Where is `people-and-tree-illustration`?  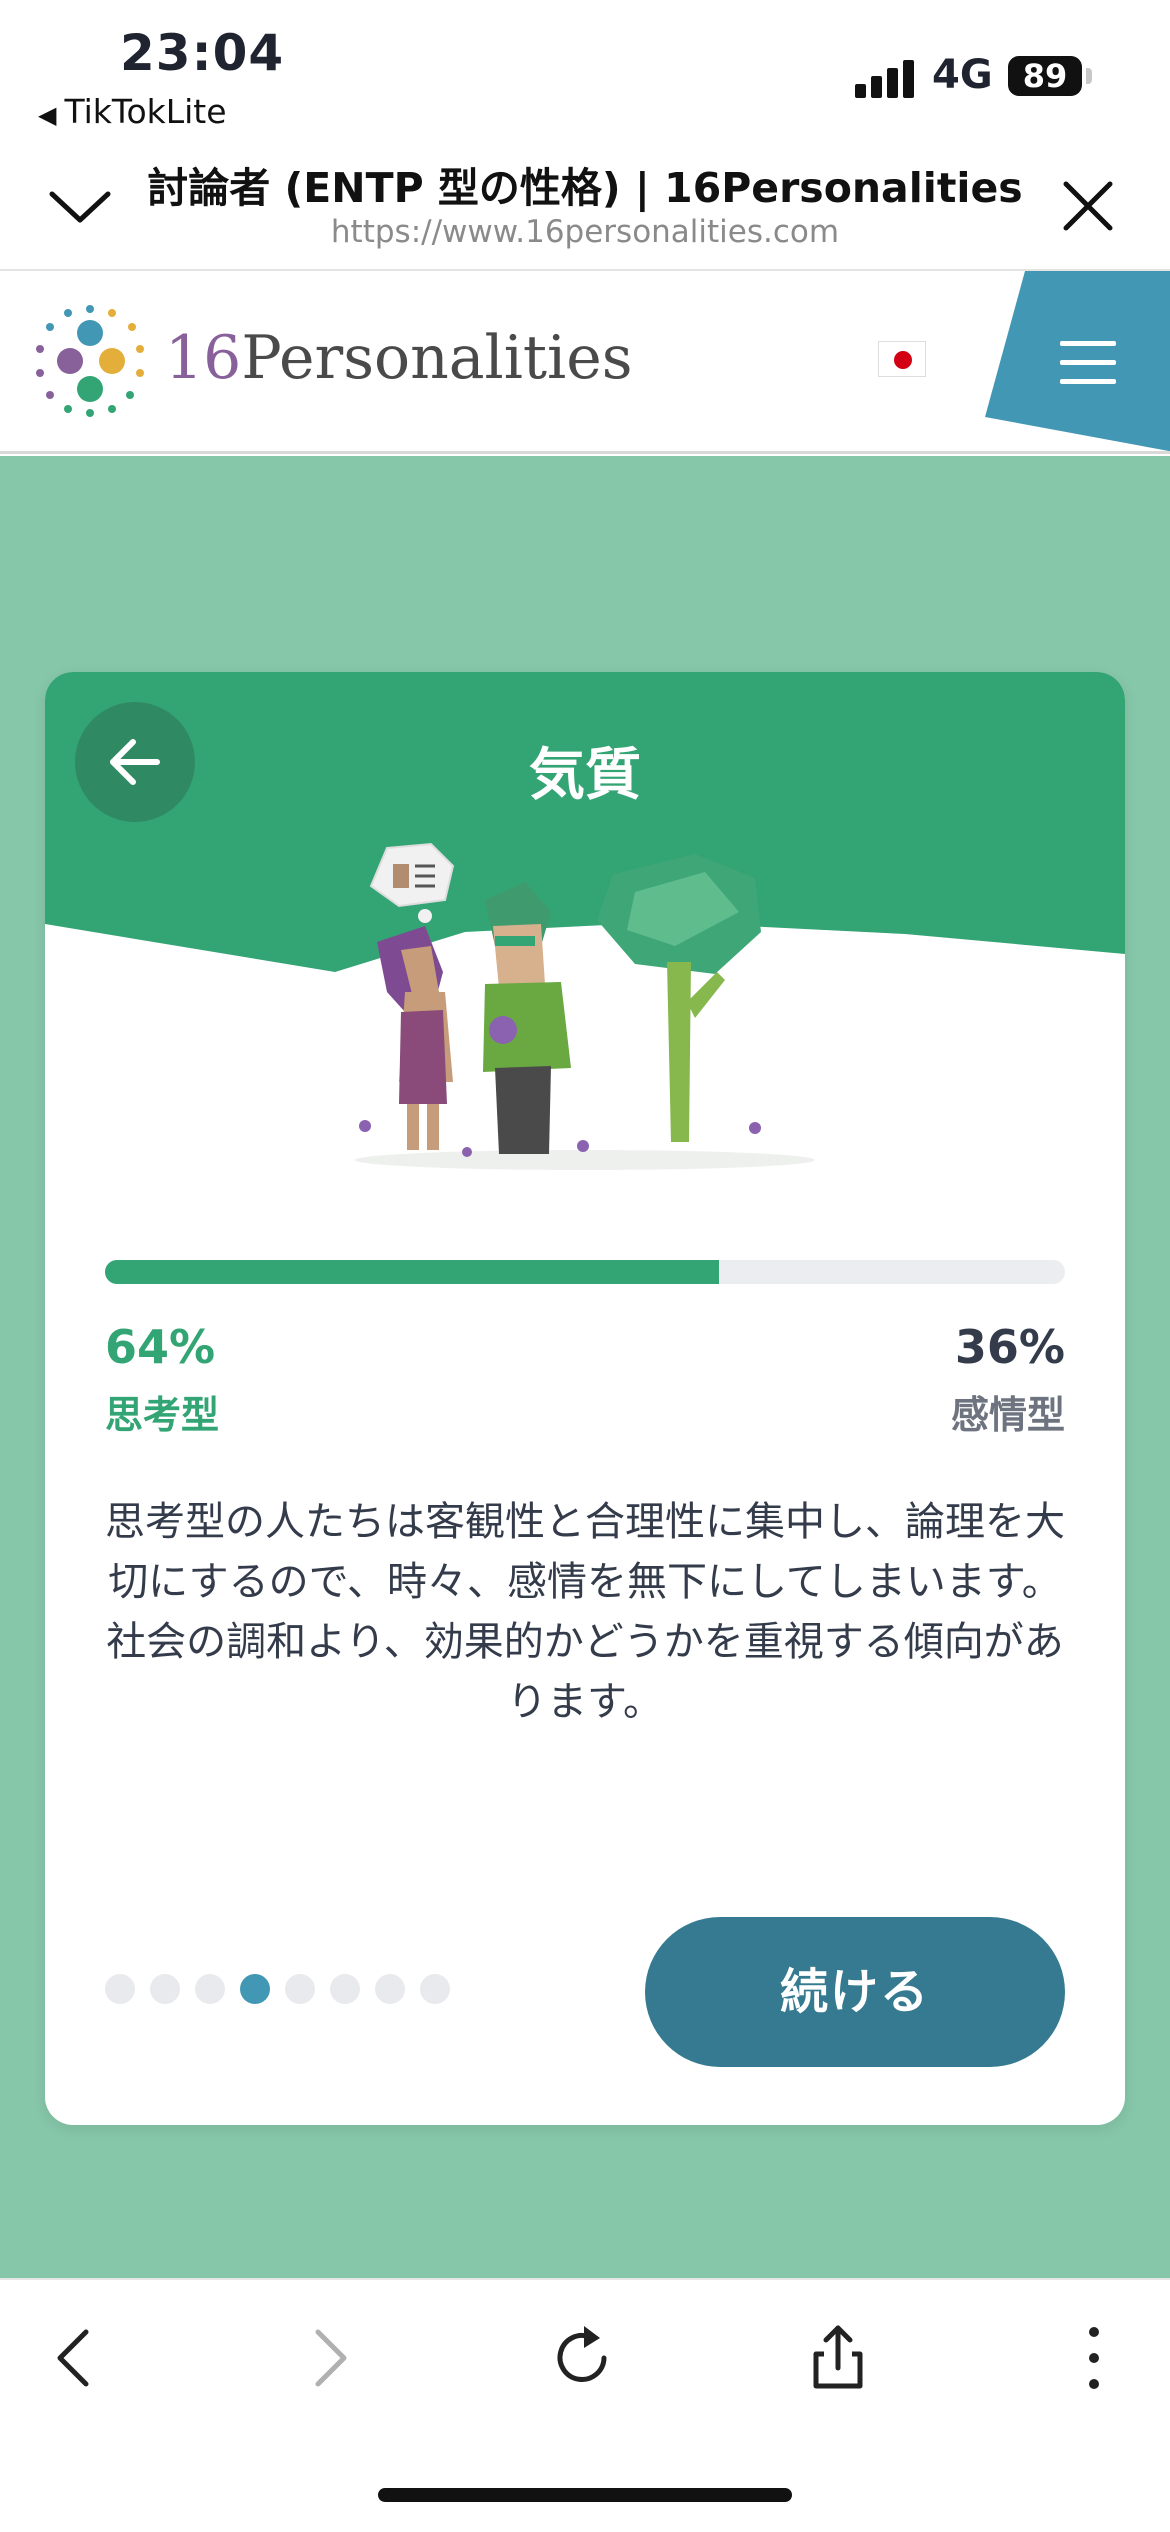
people-and-tree-illustration is located at coordinates (585, 1006).